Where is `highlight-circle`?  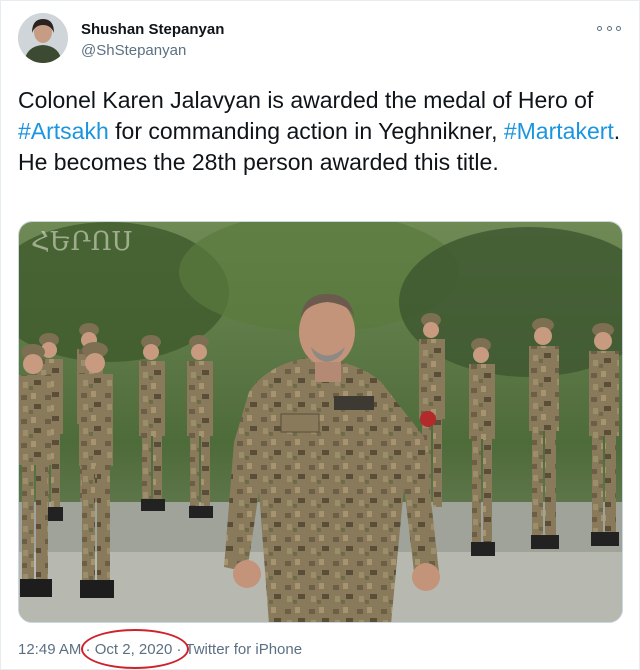
highlight-circle is located at coordinates (134, 649).